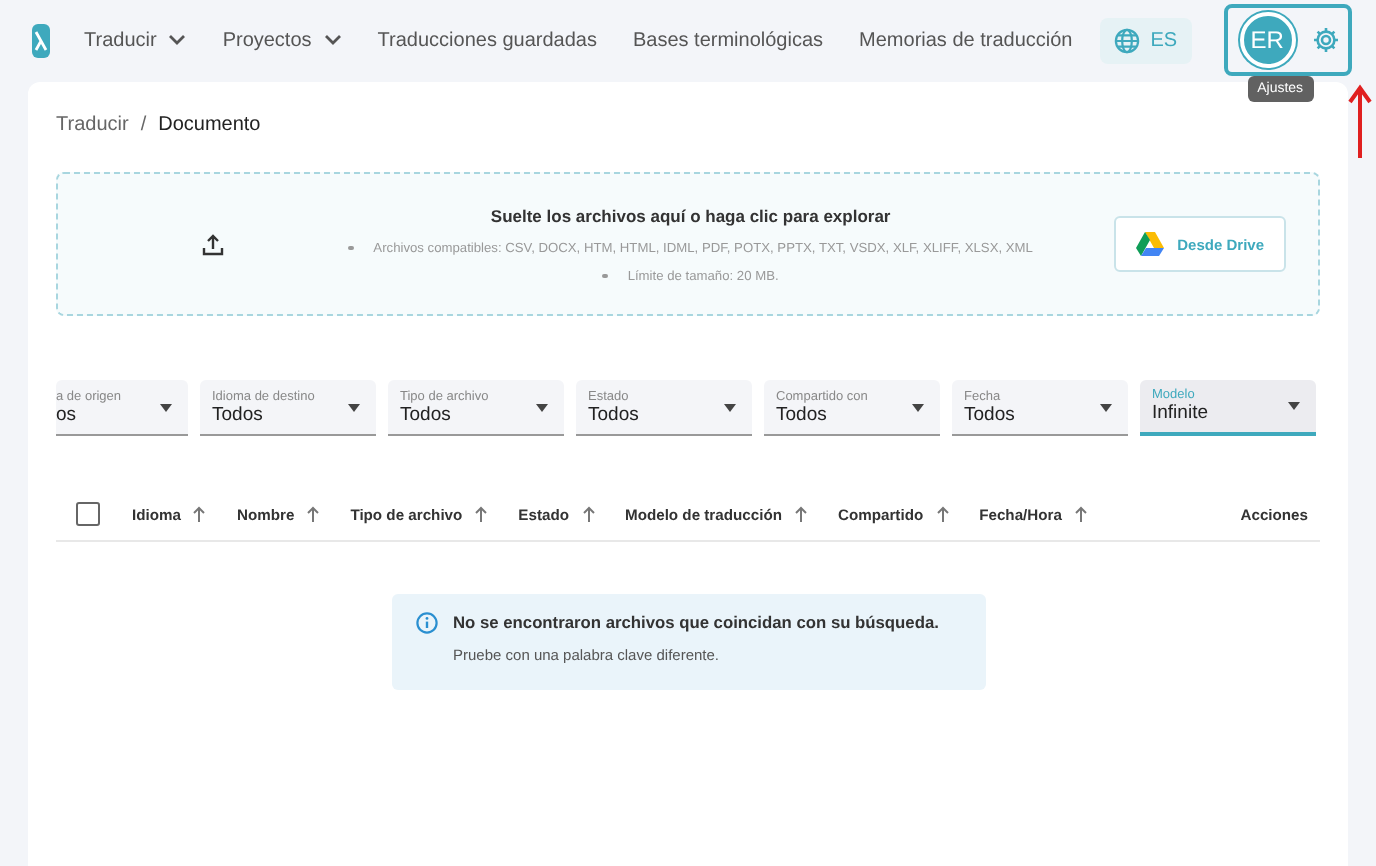  Describe the element at coordinates (213, 244) in the screenshot. I see `upload-icon` at that location.